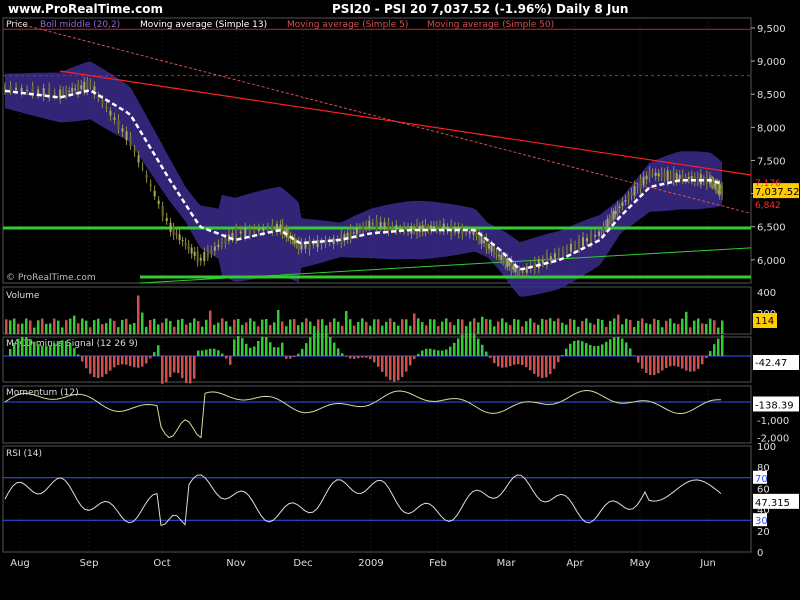 The width and height of the screenshot is (800, 600). What do you see at coordinates (768, 206) in the screenshot?
I see `right-label: 6,842` at bounding box center [768, 206].